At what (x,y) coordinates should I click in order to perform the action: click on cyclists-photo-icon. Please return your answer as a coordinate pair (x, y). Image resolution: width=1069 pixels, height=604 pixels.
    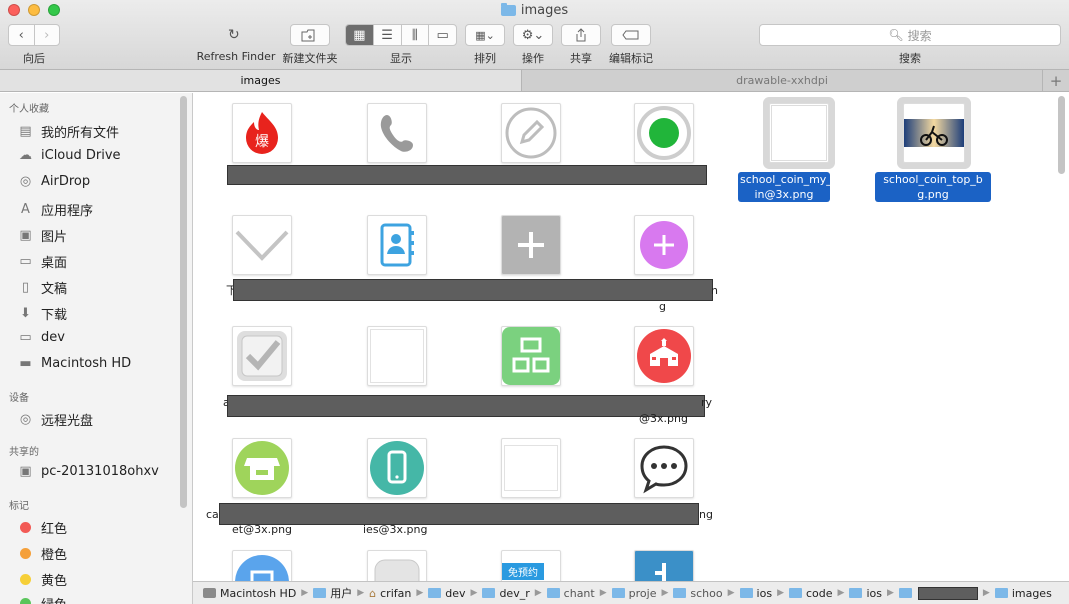
    Looking at the image, I should click on (934, 133).